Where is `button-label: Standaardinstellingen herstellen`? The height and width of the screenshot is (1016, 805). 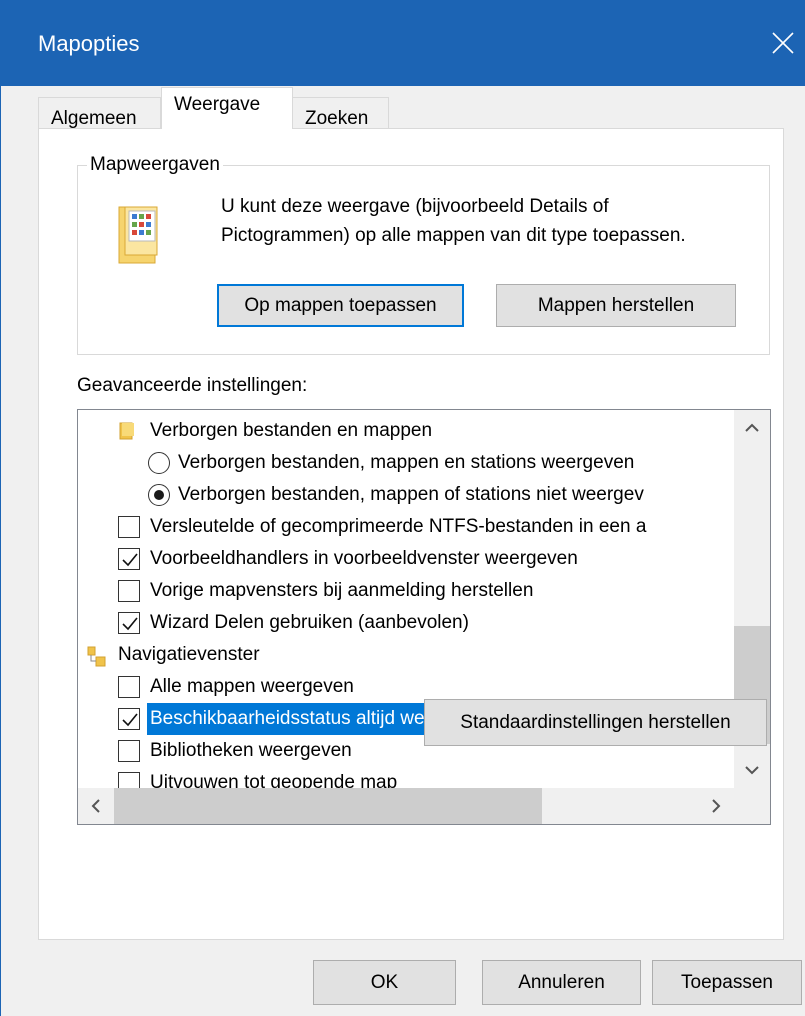 button-label: Standaardinstellingen herstellen is located at coordinates (595, 722).